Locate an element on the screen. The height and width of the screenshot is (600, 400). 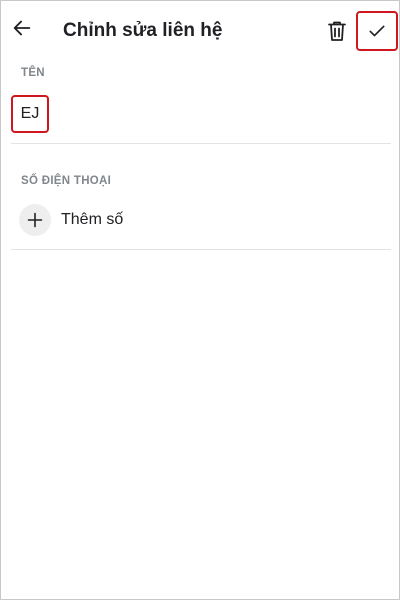
trash-icon is located at coordinates (337, 31).